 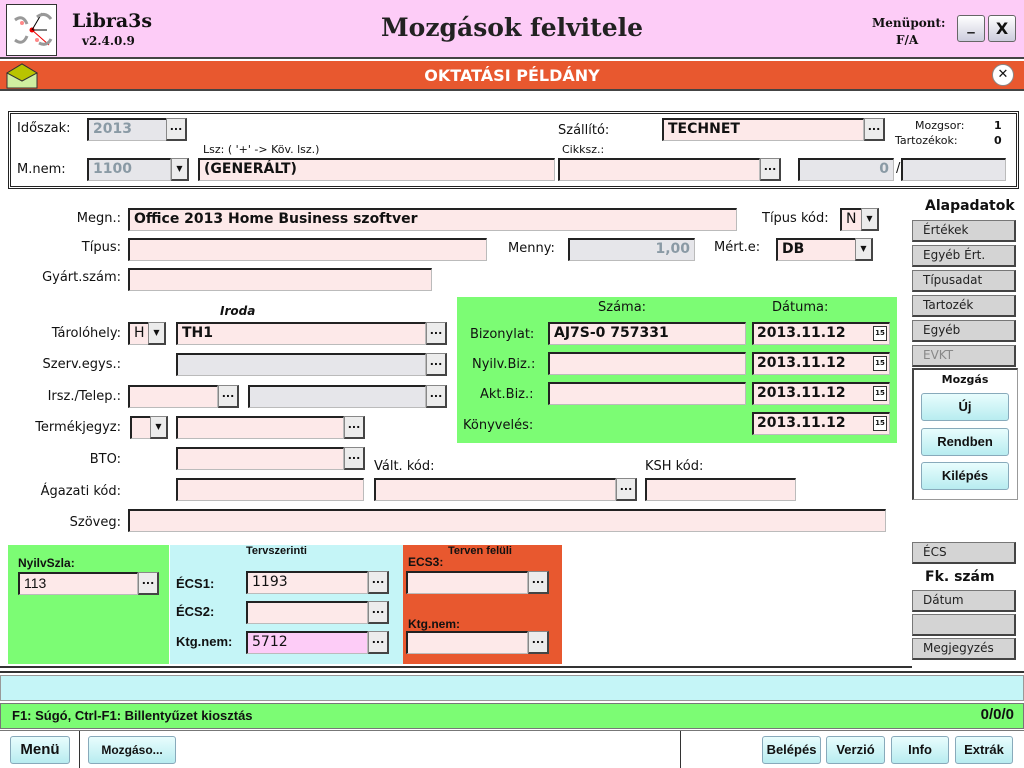 I want to click on szama-label: Száma:, so click(x=622, y=307).